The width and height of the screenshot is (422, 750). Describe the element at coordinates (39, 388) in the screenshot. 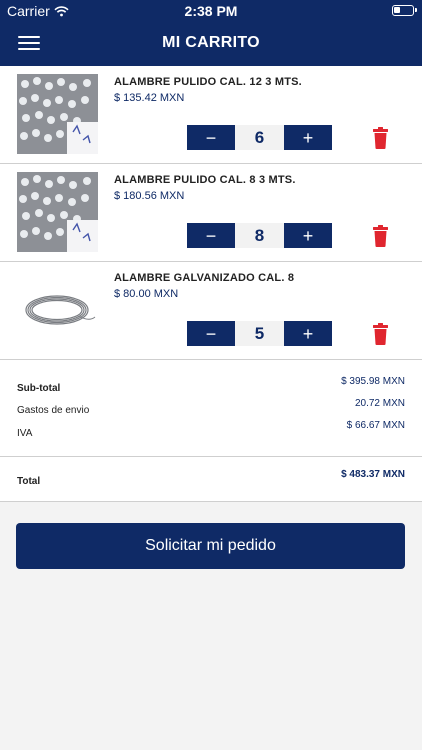

I see `subtotal-label: Sub-total` at that location.